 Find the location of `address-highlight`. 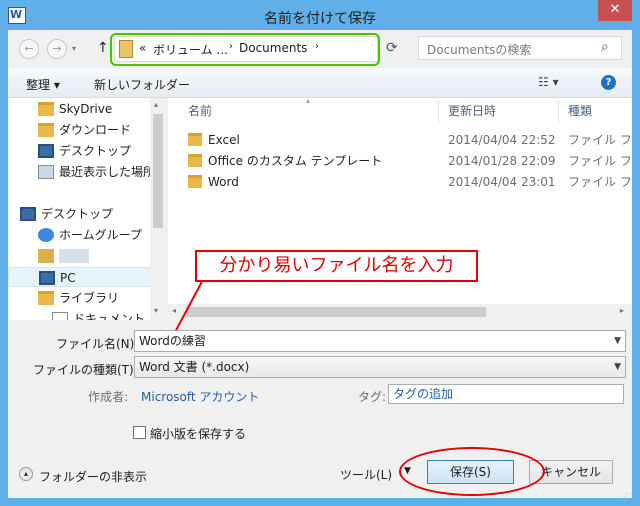

address-highlight is located at coordinates (245, 49).